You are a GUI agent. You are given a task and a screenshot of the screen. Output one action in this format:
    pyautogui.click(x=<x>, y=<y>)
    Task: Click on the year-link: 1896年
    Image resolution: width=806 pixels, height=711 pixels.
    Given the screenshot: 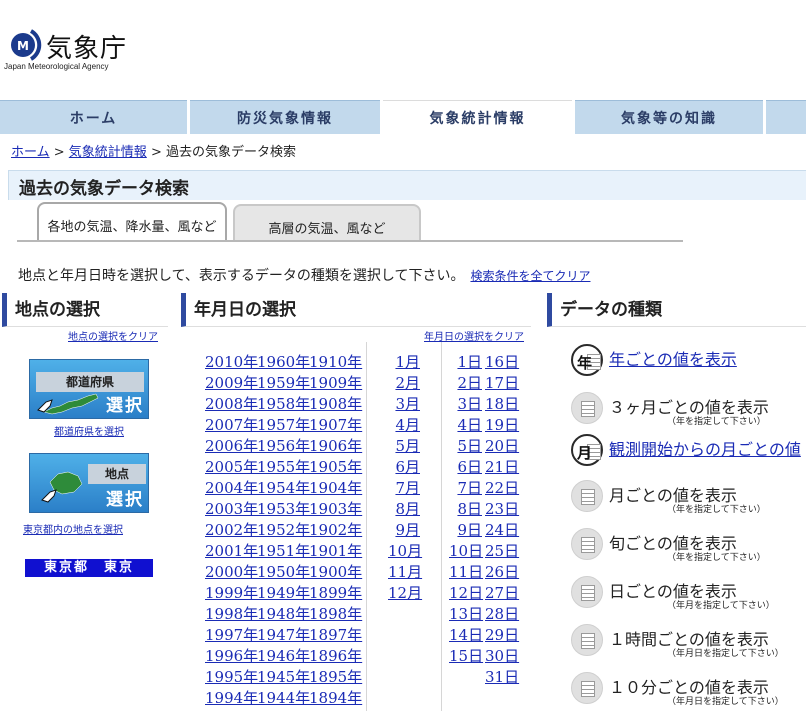 What is the action you would take?
    pyautogui.click(x=335, y=656)
    